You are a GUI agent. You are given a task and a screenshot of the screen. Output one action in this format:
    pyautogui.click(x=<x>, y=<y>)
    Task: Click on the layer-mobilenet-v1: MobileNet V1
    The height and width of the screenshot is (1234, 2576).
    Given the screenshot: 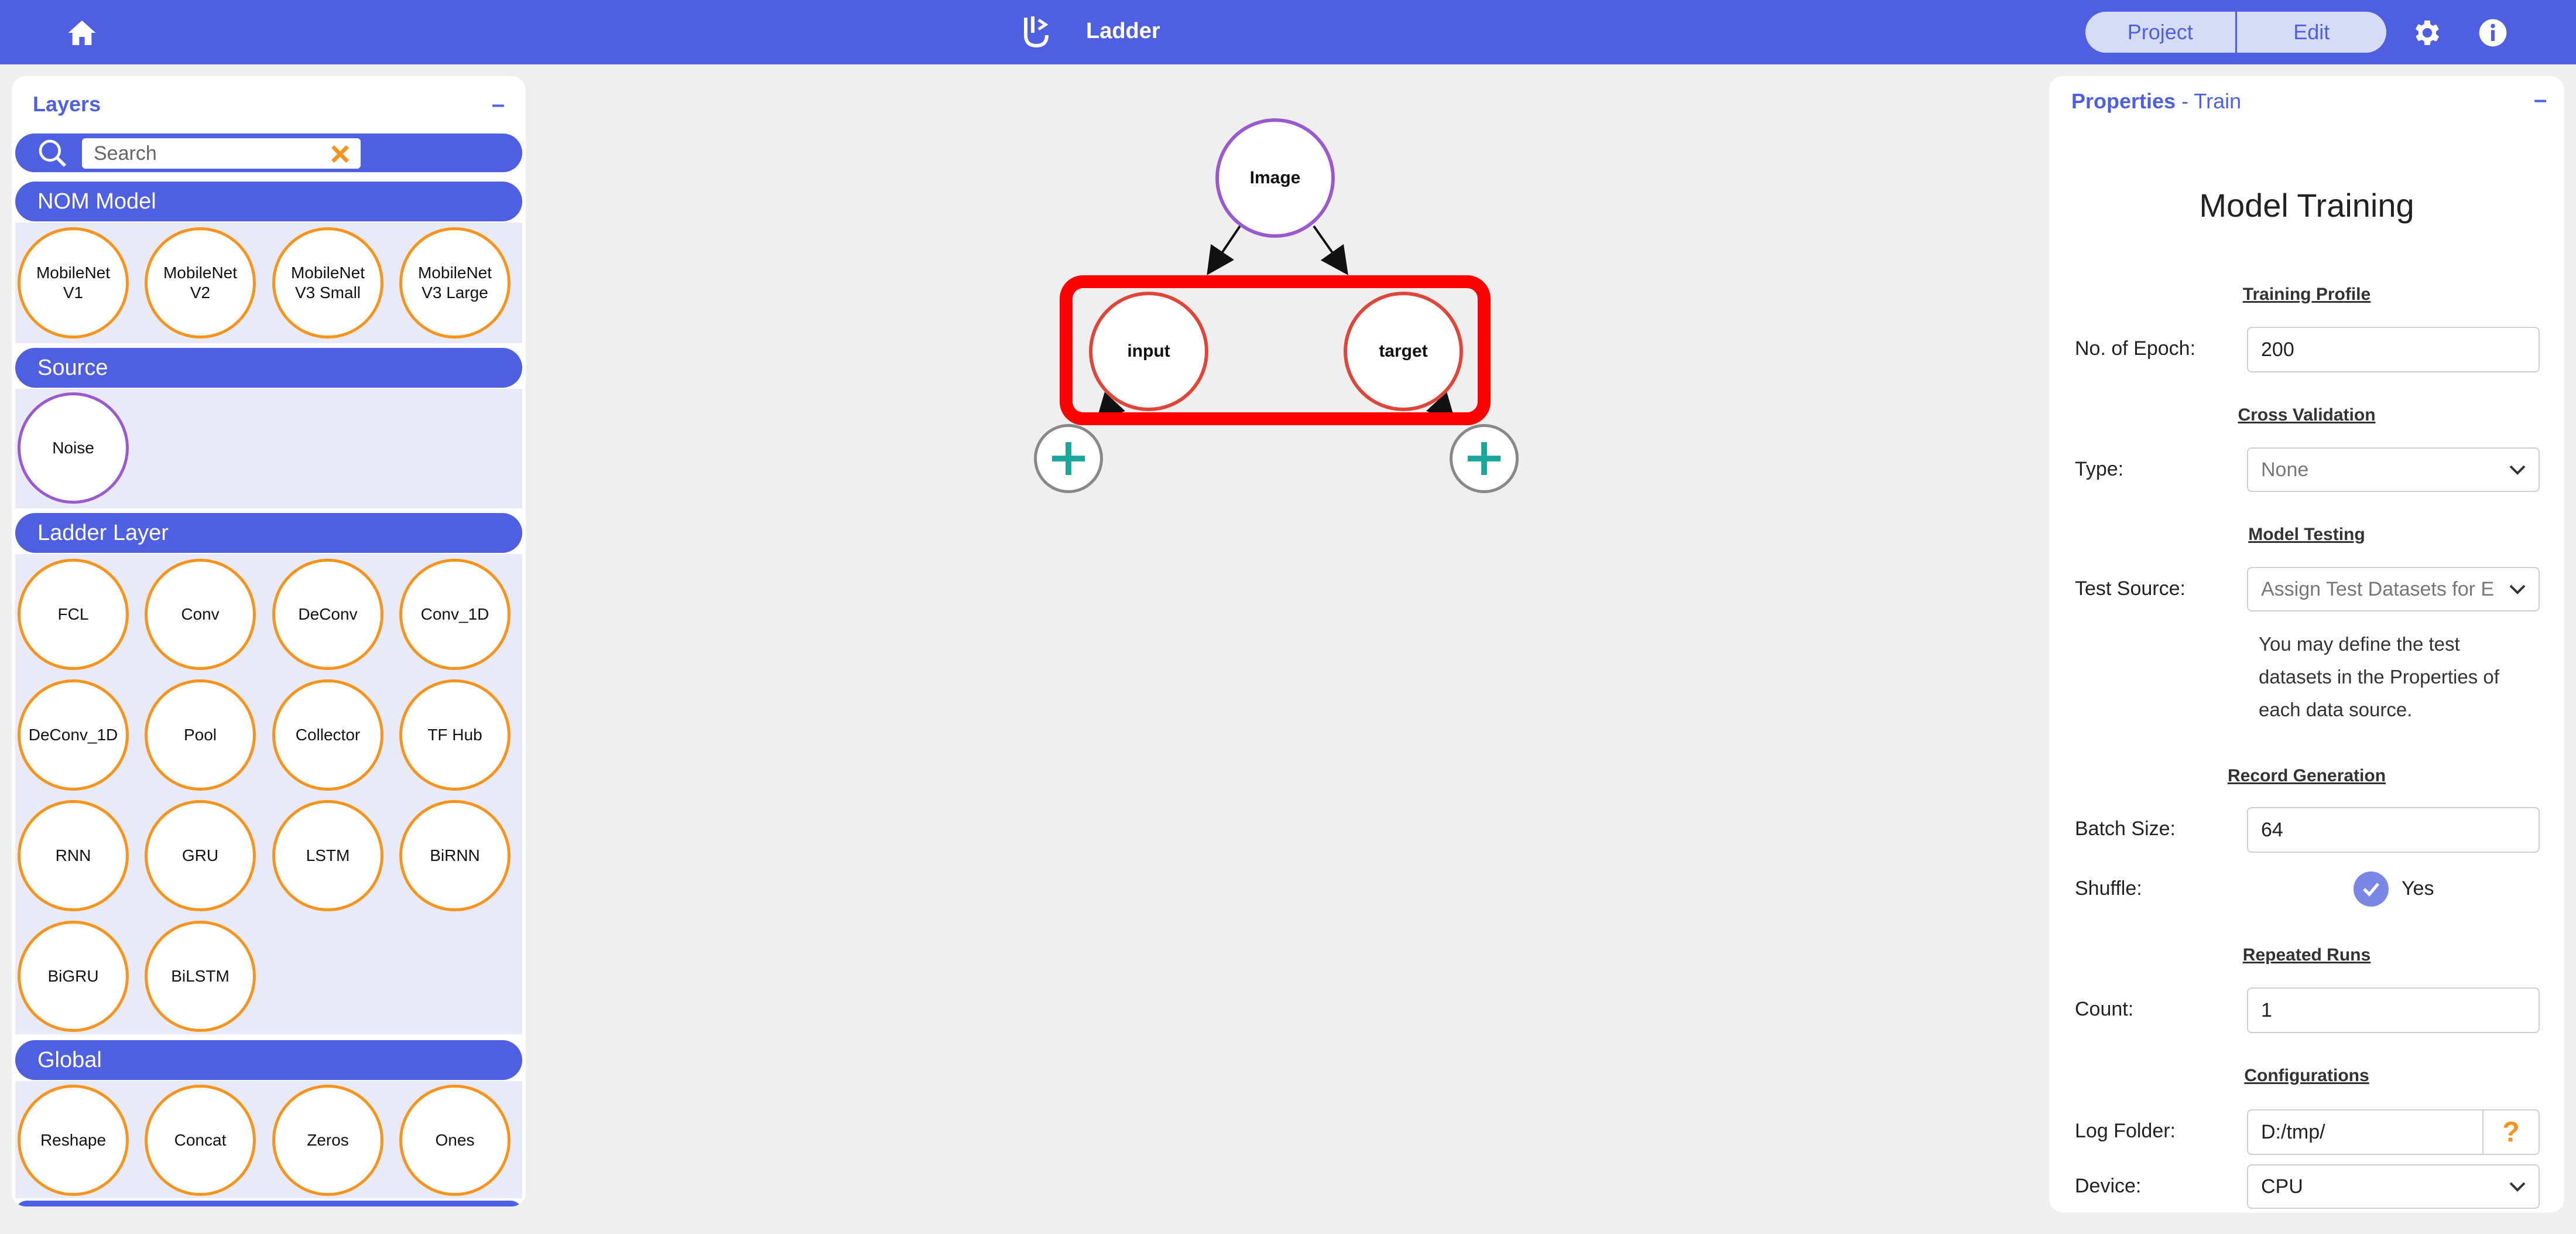 What is the action you would take?
    pyautogui.click(x=73, y=283)
    